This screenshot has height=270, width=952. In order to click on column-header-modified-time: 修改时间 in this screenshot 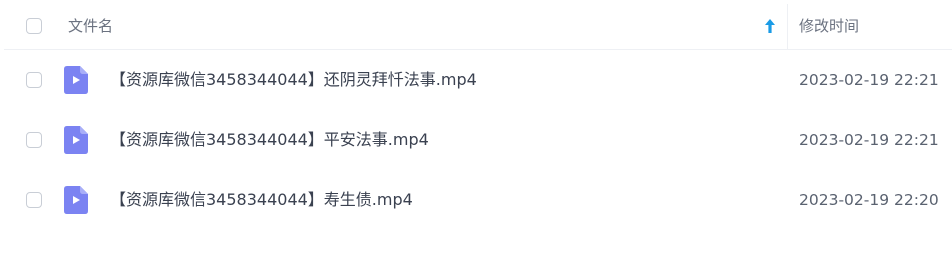, I will do `click(829, 26)`.